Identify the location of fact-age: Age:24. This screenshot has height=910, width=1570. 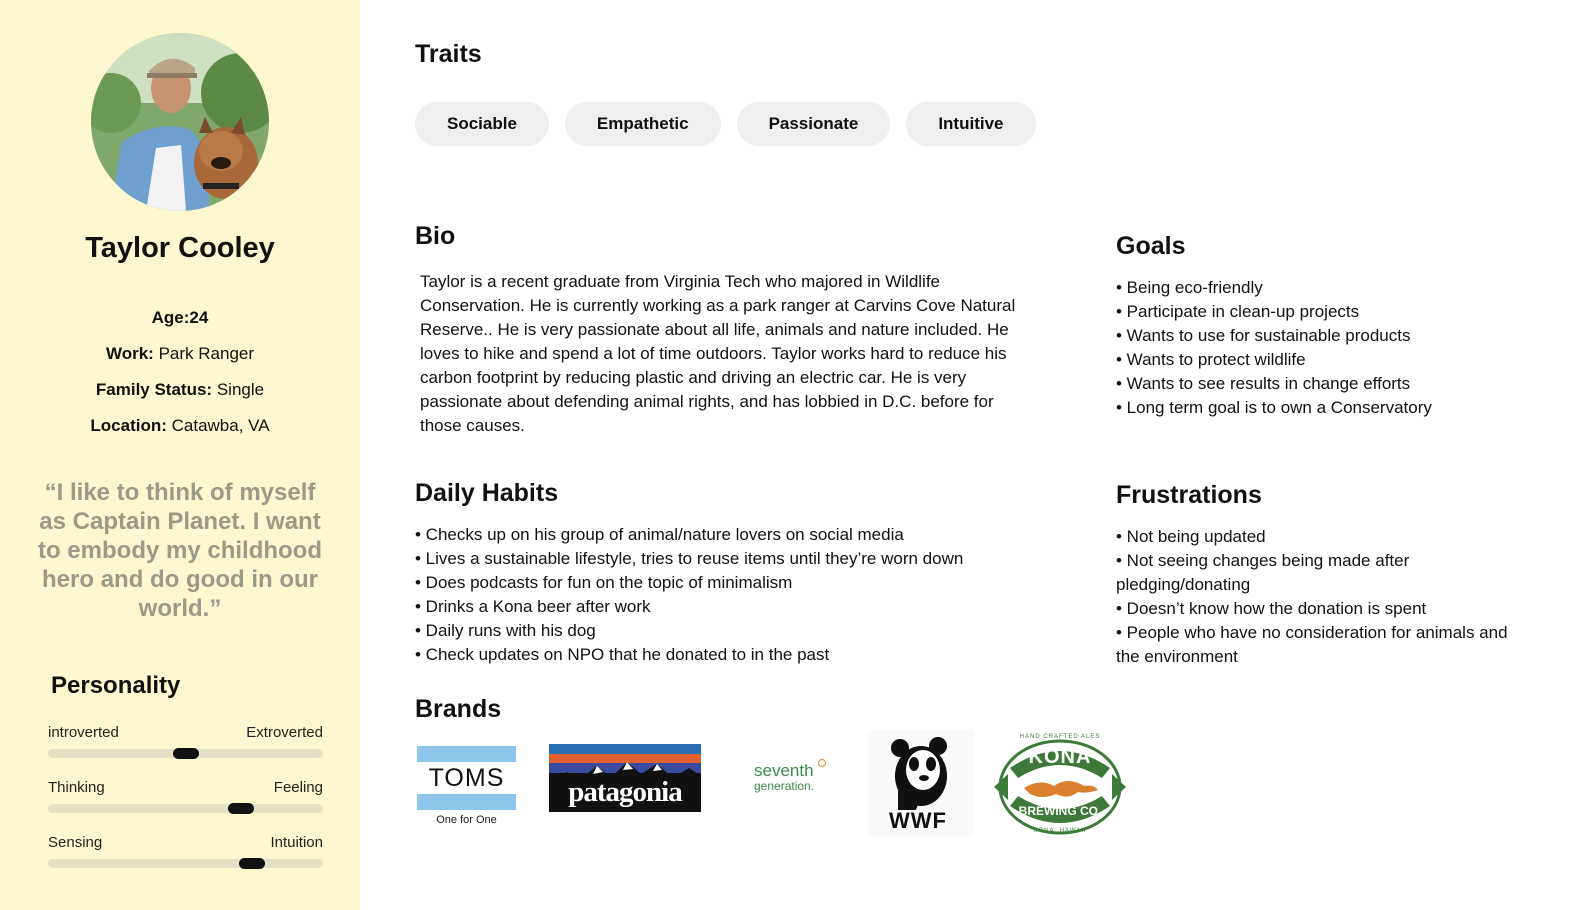
(180, 325).